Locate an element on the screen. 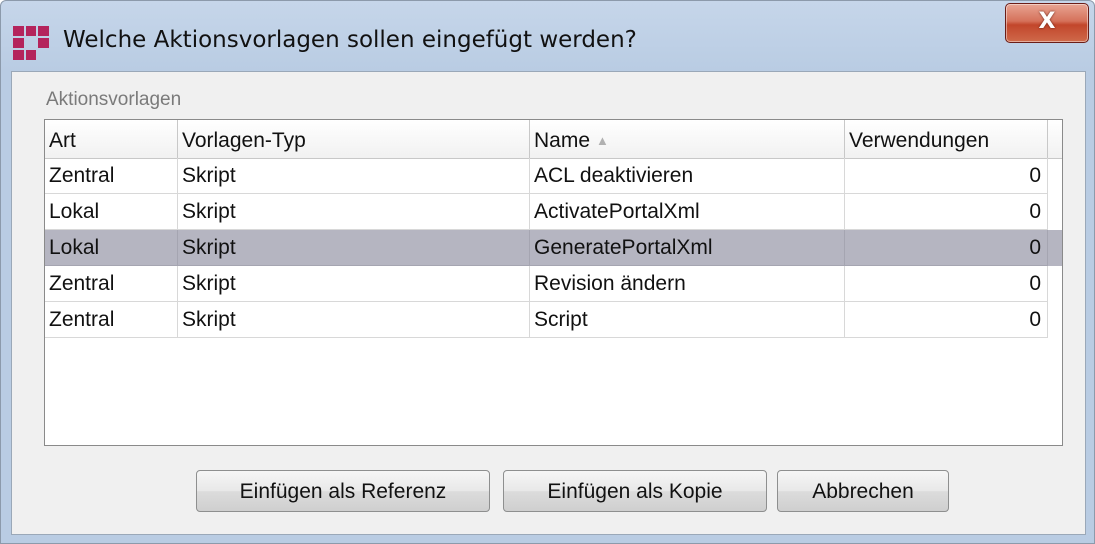  column-header-art: Art is located at coordinates (111, 139).